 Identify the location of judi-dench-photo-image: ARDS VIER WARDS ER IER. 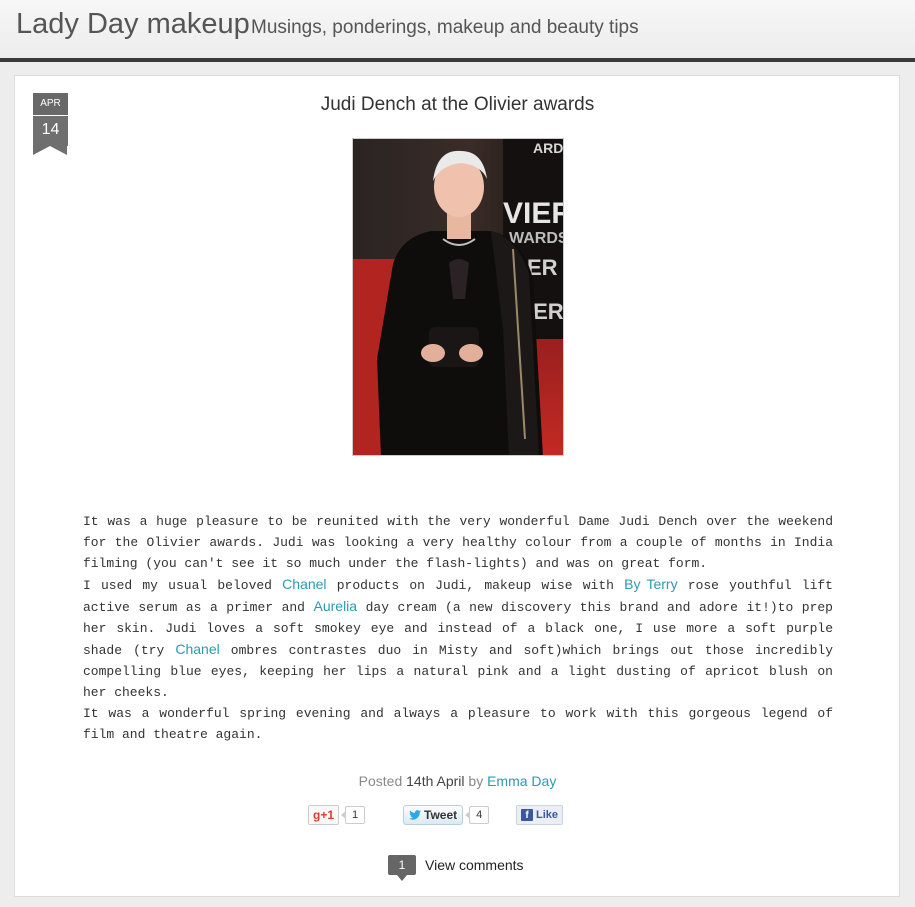
(458, 297).